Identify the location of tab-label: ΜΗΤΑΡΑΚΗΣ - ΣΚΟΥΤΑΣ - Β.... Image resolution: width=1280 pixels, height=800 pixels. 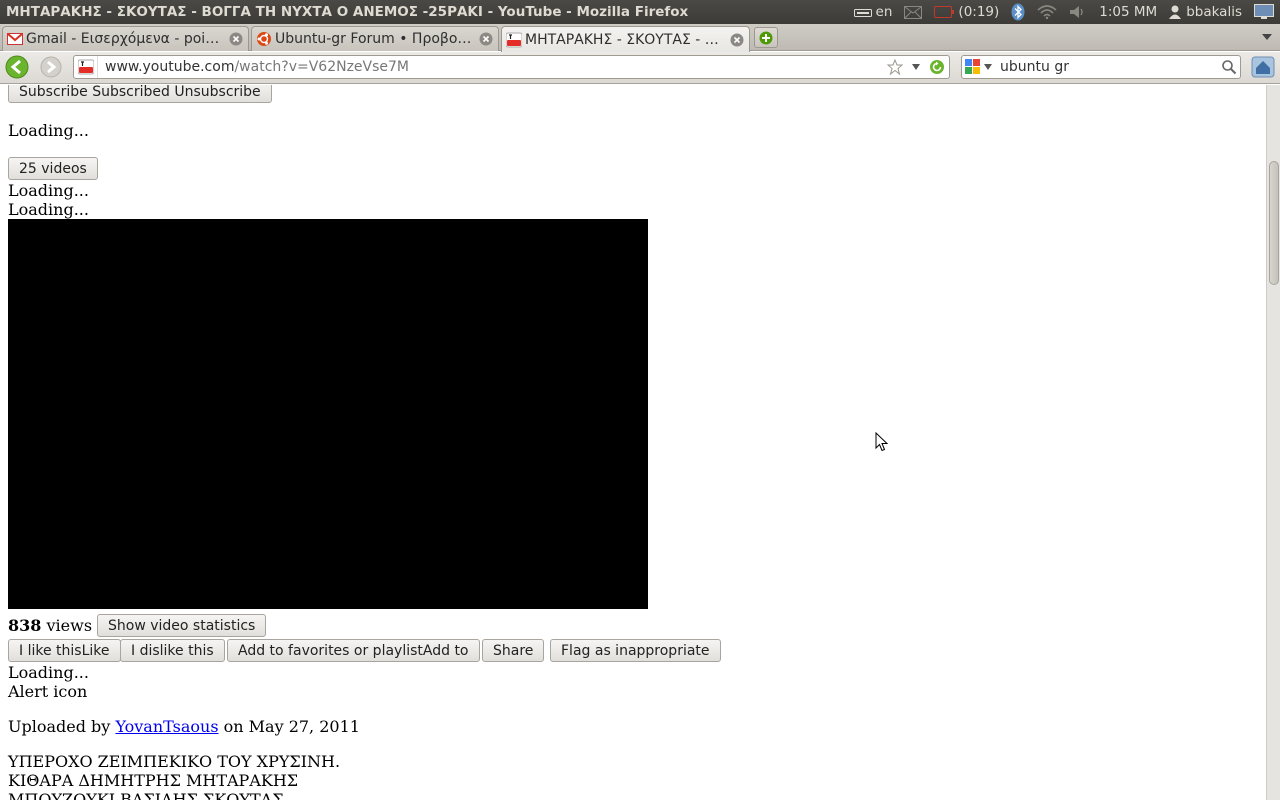
(625, 39).